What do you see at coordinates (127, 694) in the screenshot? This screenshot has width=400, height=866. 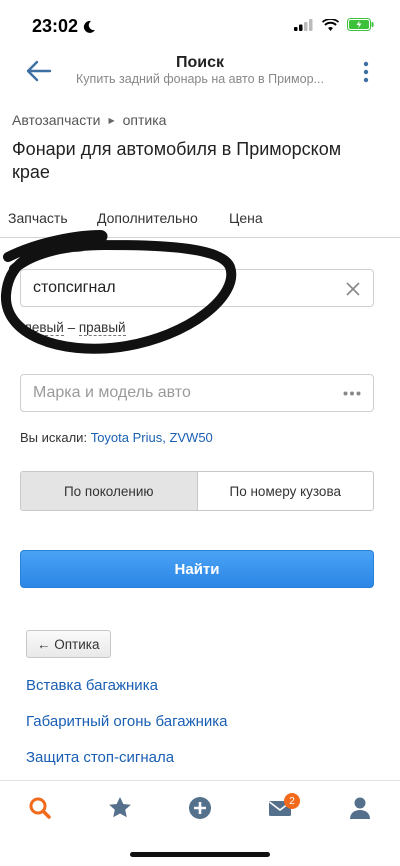 I see `category-link: Вставка багажника` at bounding box center [127, 694].